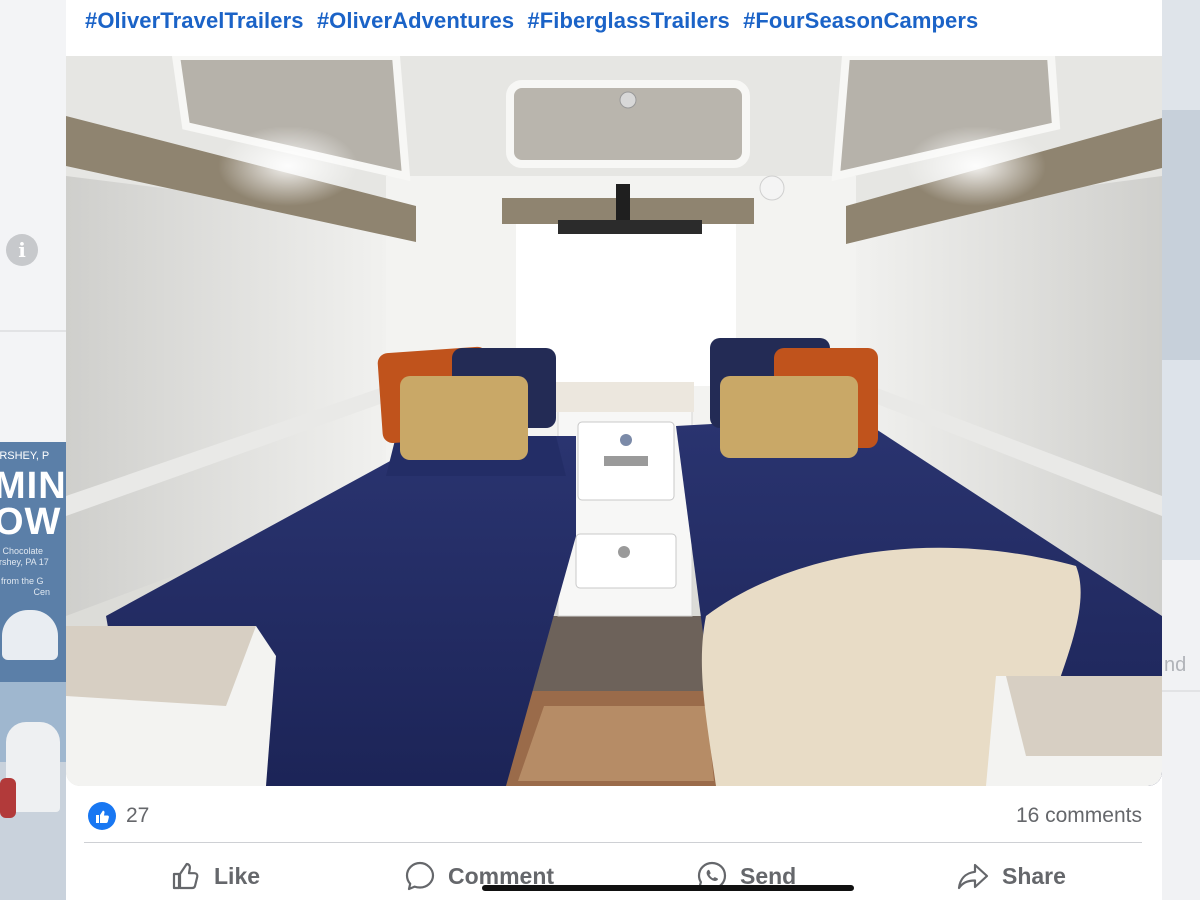  What do you see at coordinates (41, 592) in the screenshot?
I see `ad-detail-line: Cen` at bounding box center [41, 592].